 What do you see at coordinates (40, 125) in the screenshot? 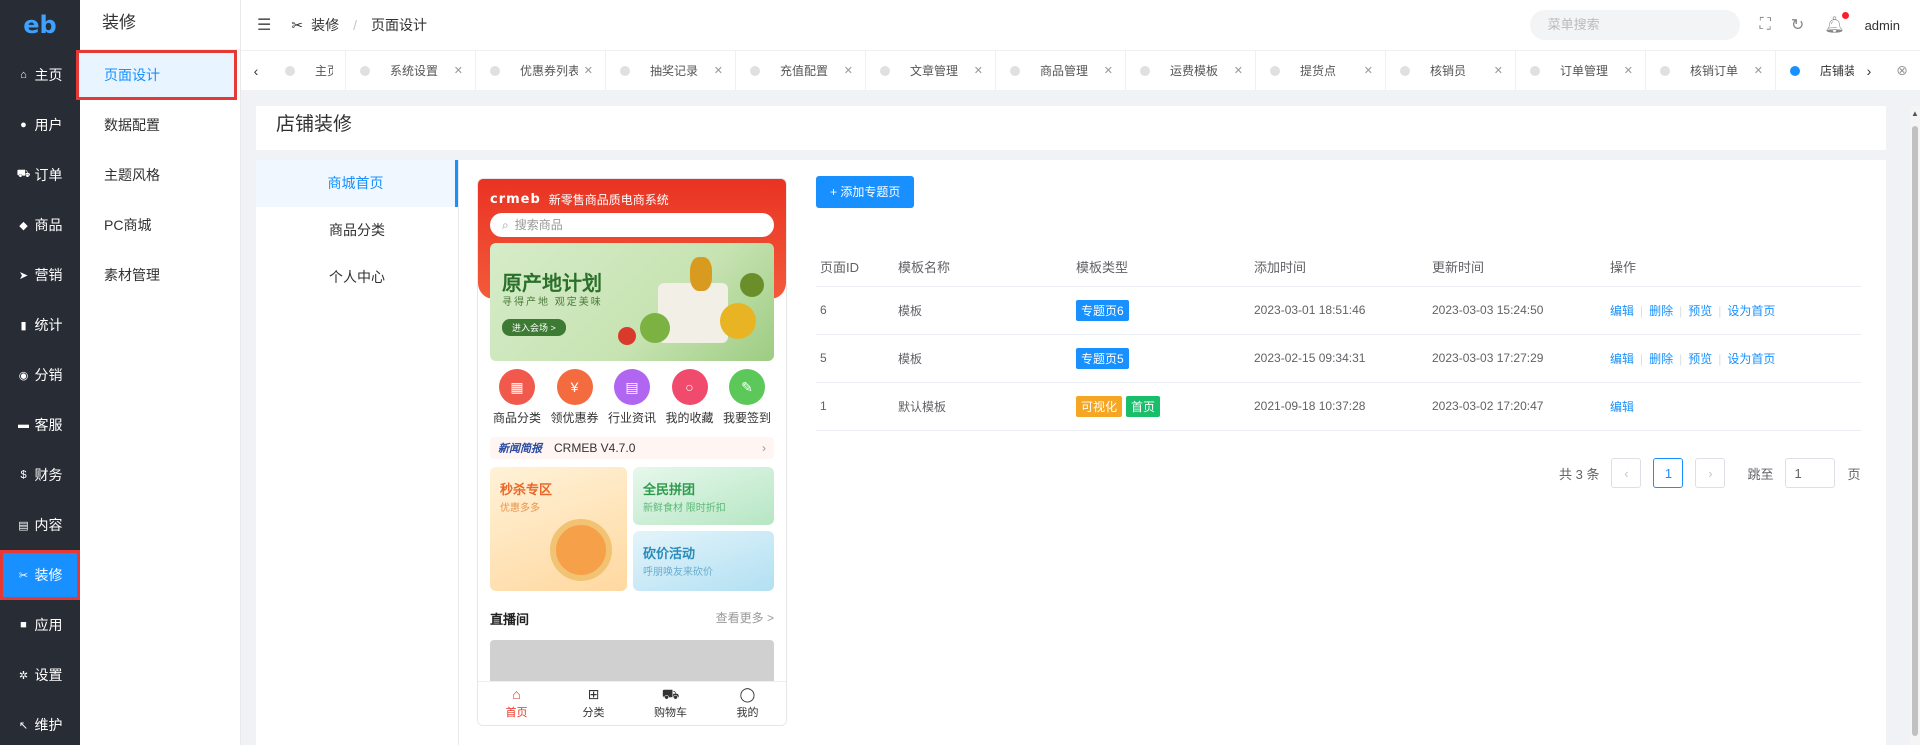
I see `sidebar-item-2: ● 用户` at bounding box center [40, 125].